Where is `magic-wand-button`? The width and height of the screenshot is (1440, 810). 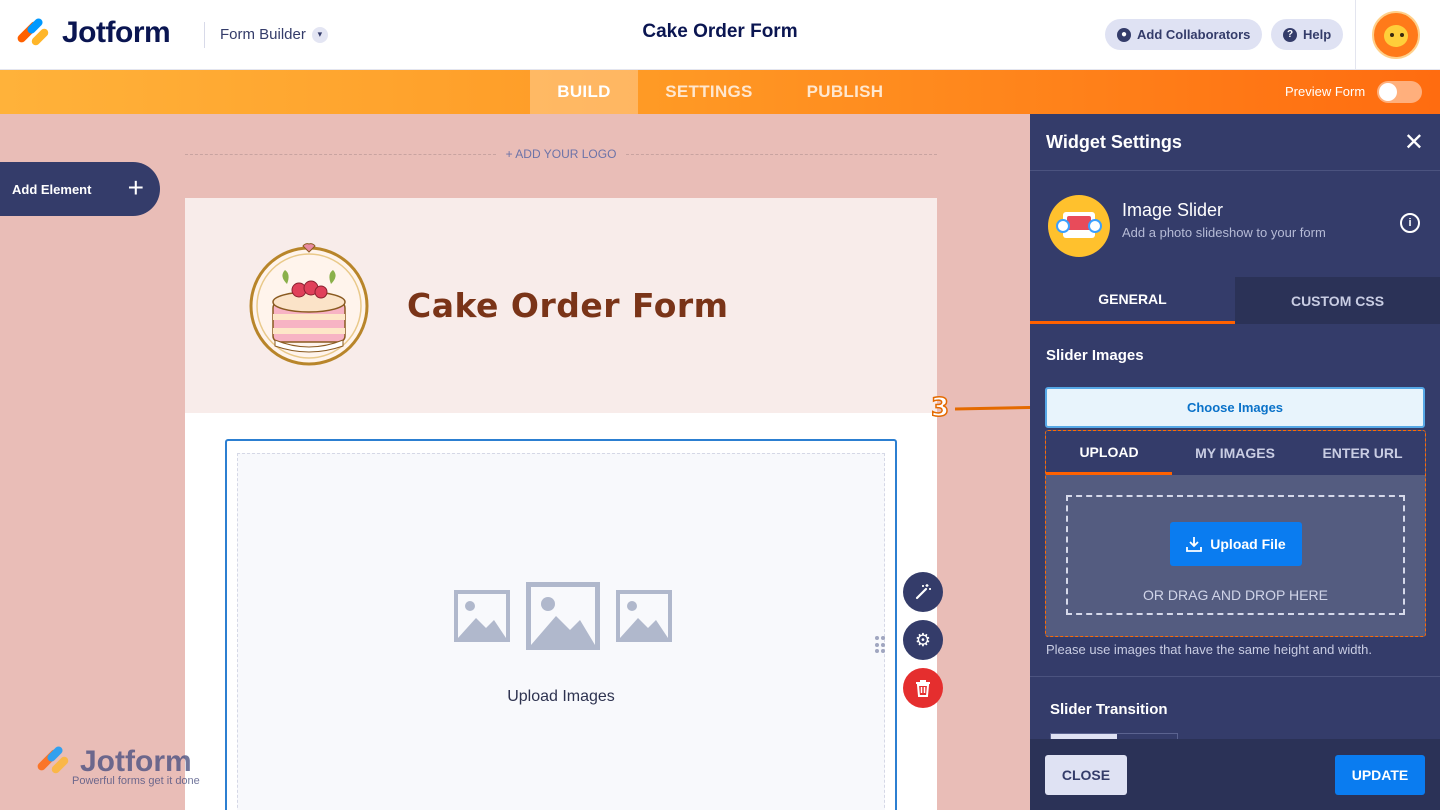 magic-wand-button is located at coordinates (923, 592).